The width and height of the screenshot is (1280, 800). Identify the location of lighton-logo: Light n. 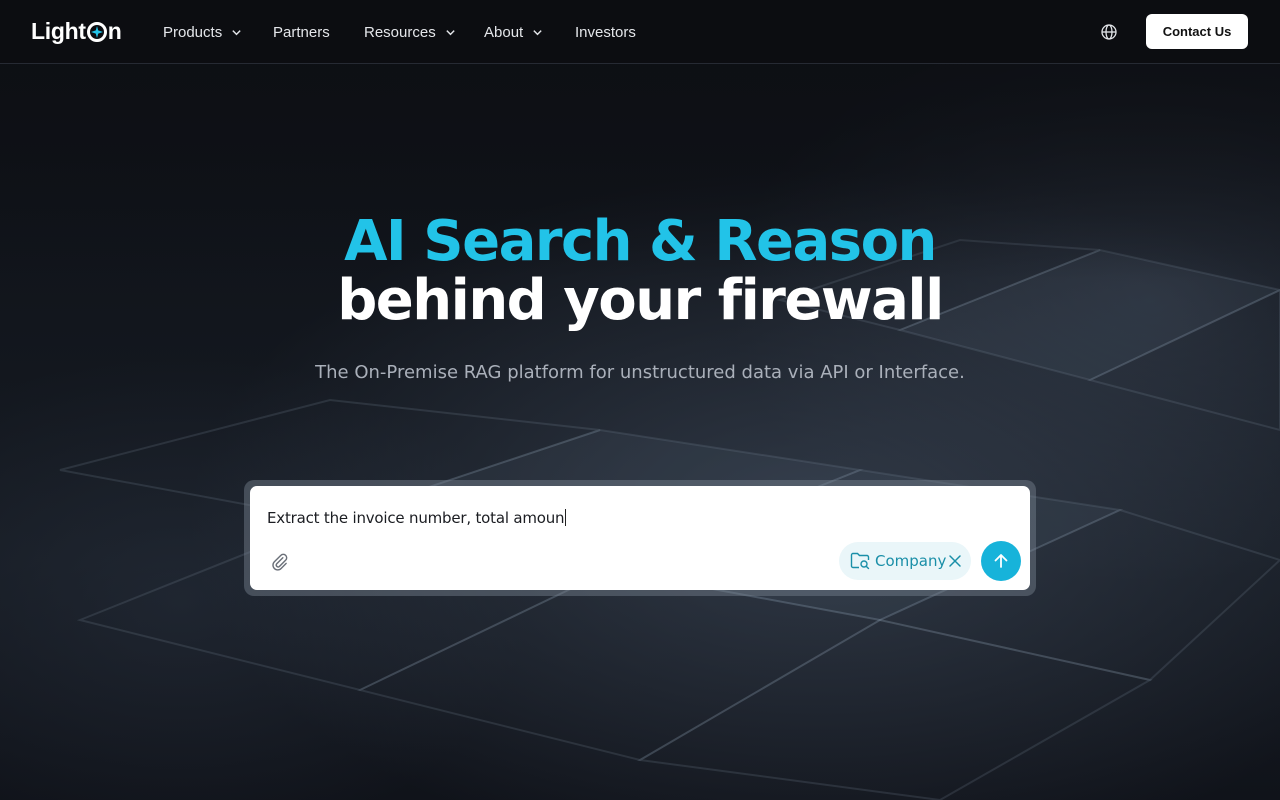
(76, 31).